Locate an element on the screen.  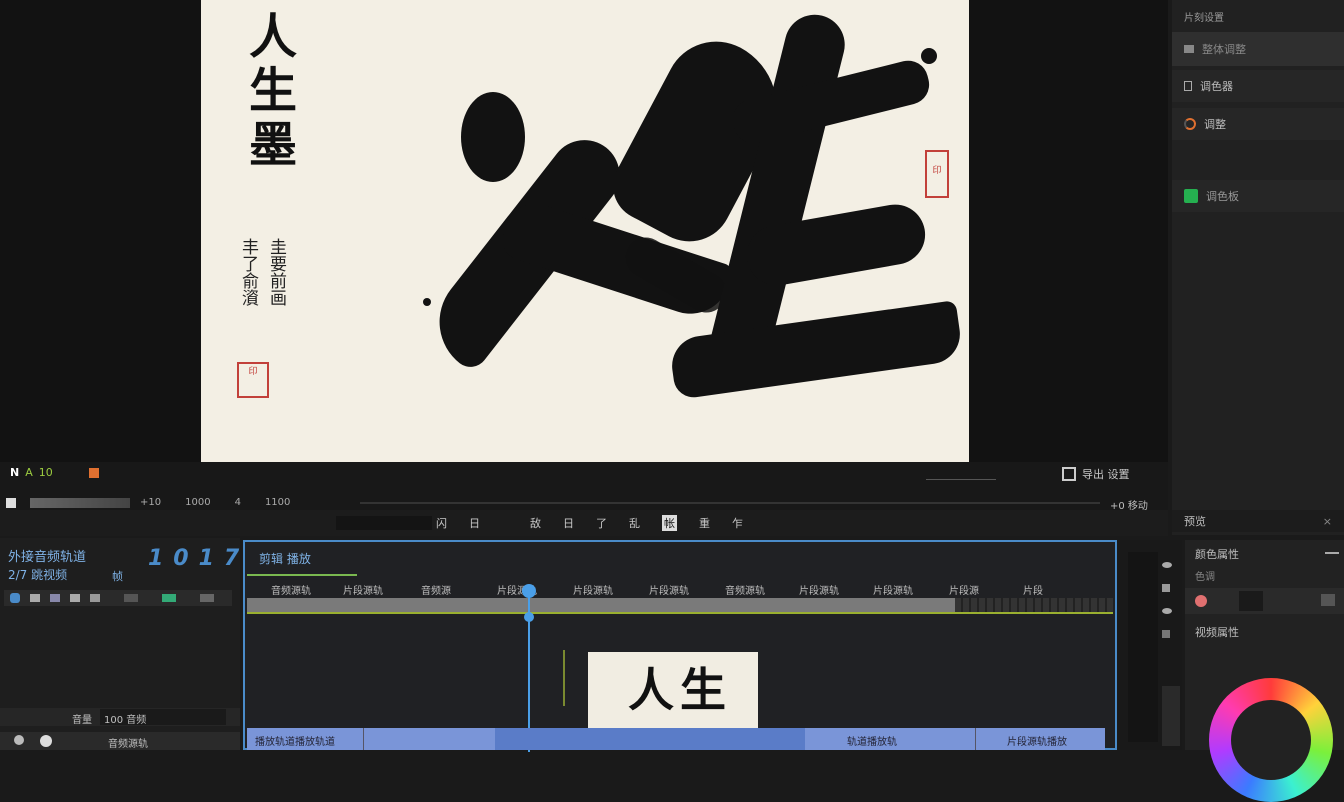
tool-button: 乱 is located at coordinates (634, 523).